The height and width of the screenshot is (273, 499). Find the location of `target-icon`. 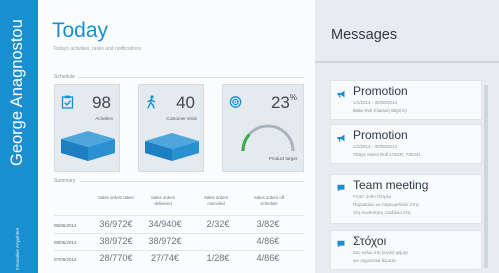

target-icon is located at coordinates (235, 102).